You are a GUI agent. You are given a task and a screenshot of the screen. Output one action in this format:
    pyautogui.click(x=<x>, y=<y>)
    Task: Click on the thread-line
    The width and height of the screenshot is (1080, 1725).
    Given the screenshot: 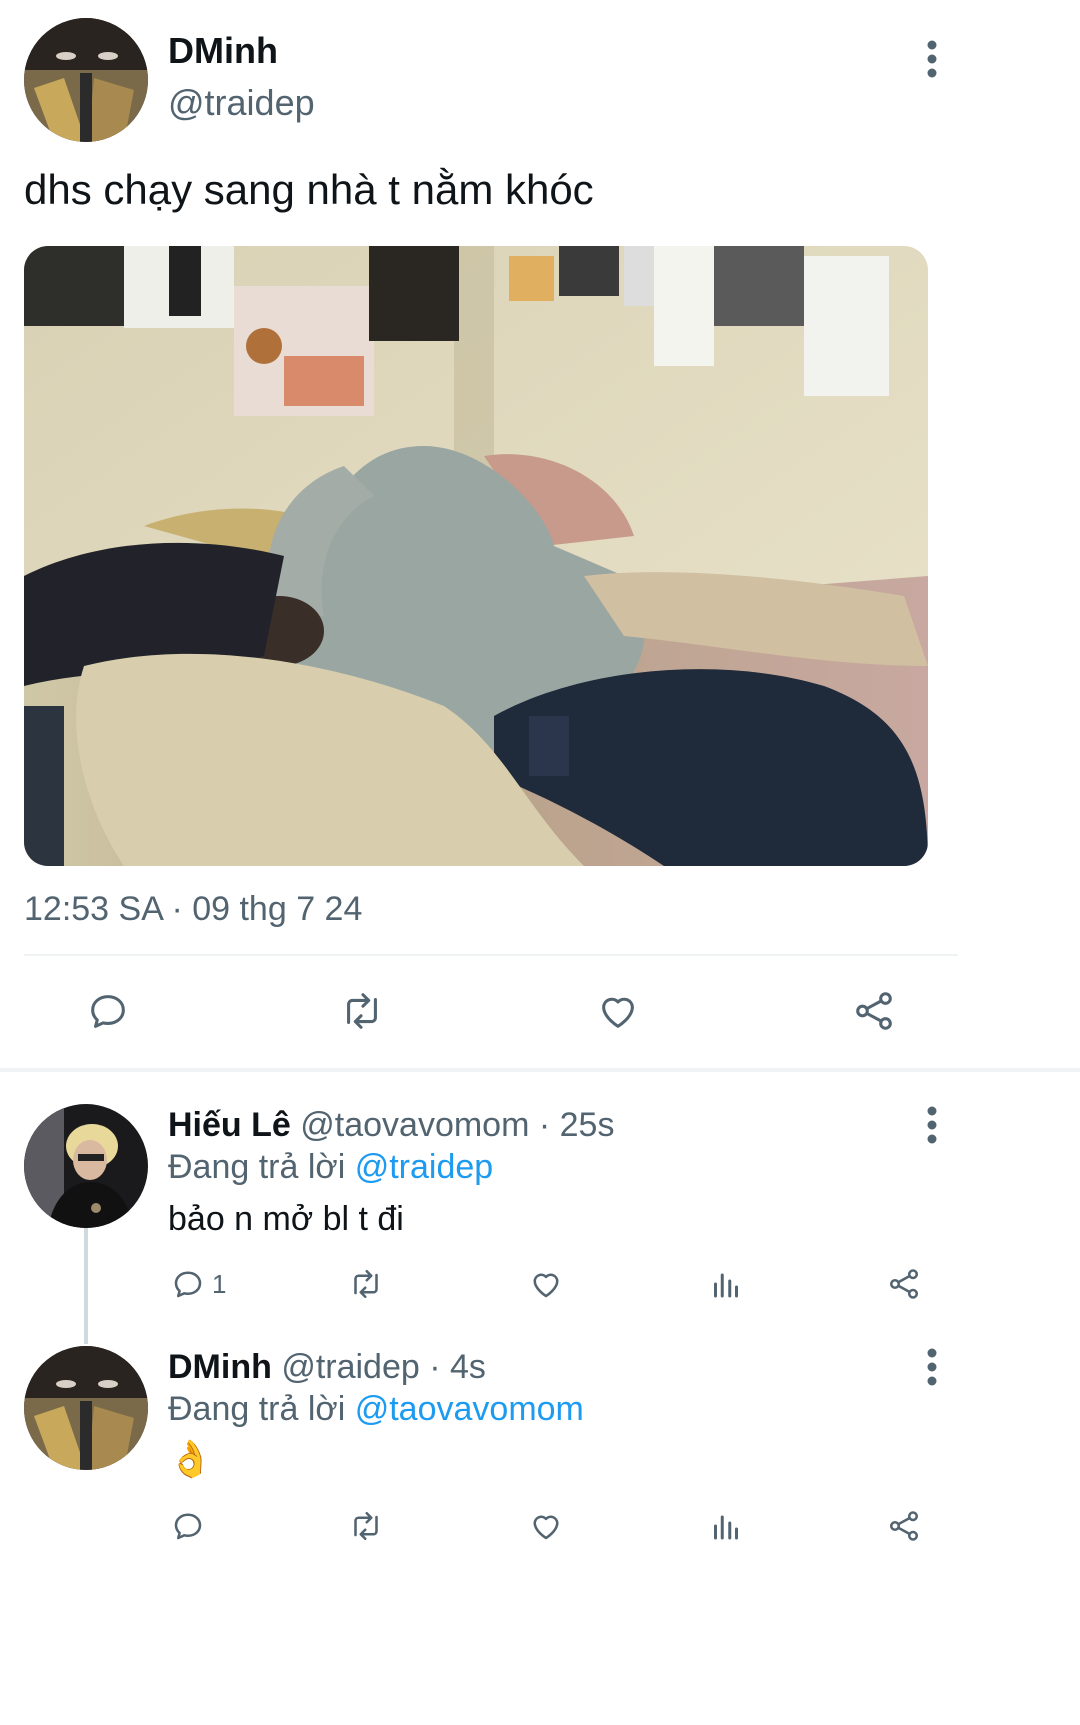 What is the action you would take?
    pyautogui.click(x=86, y=1286)
    